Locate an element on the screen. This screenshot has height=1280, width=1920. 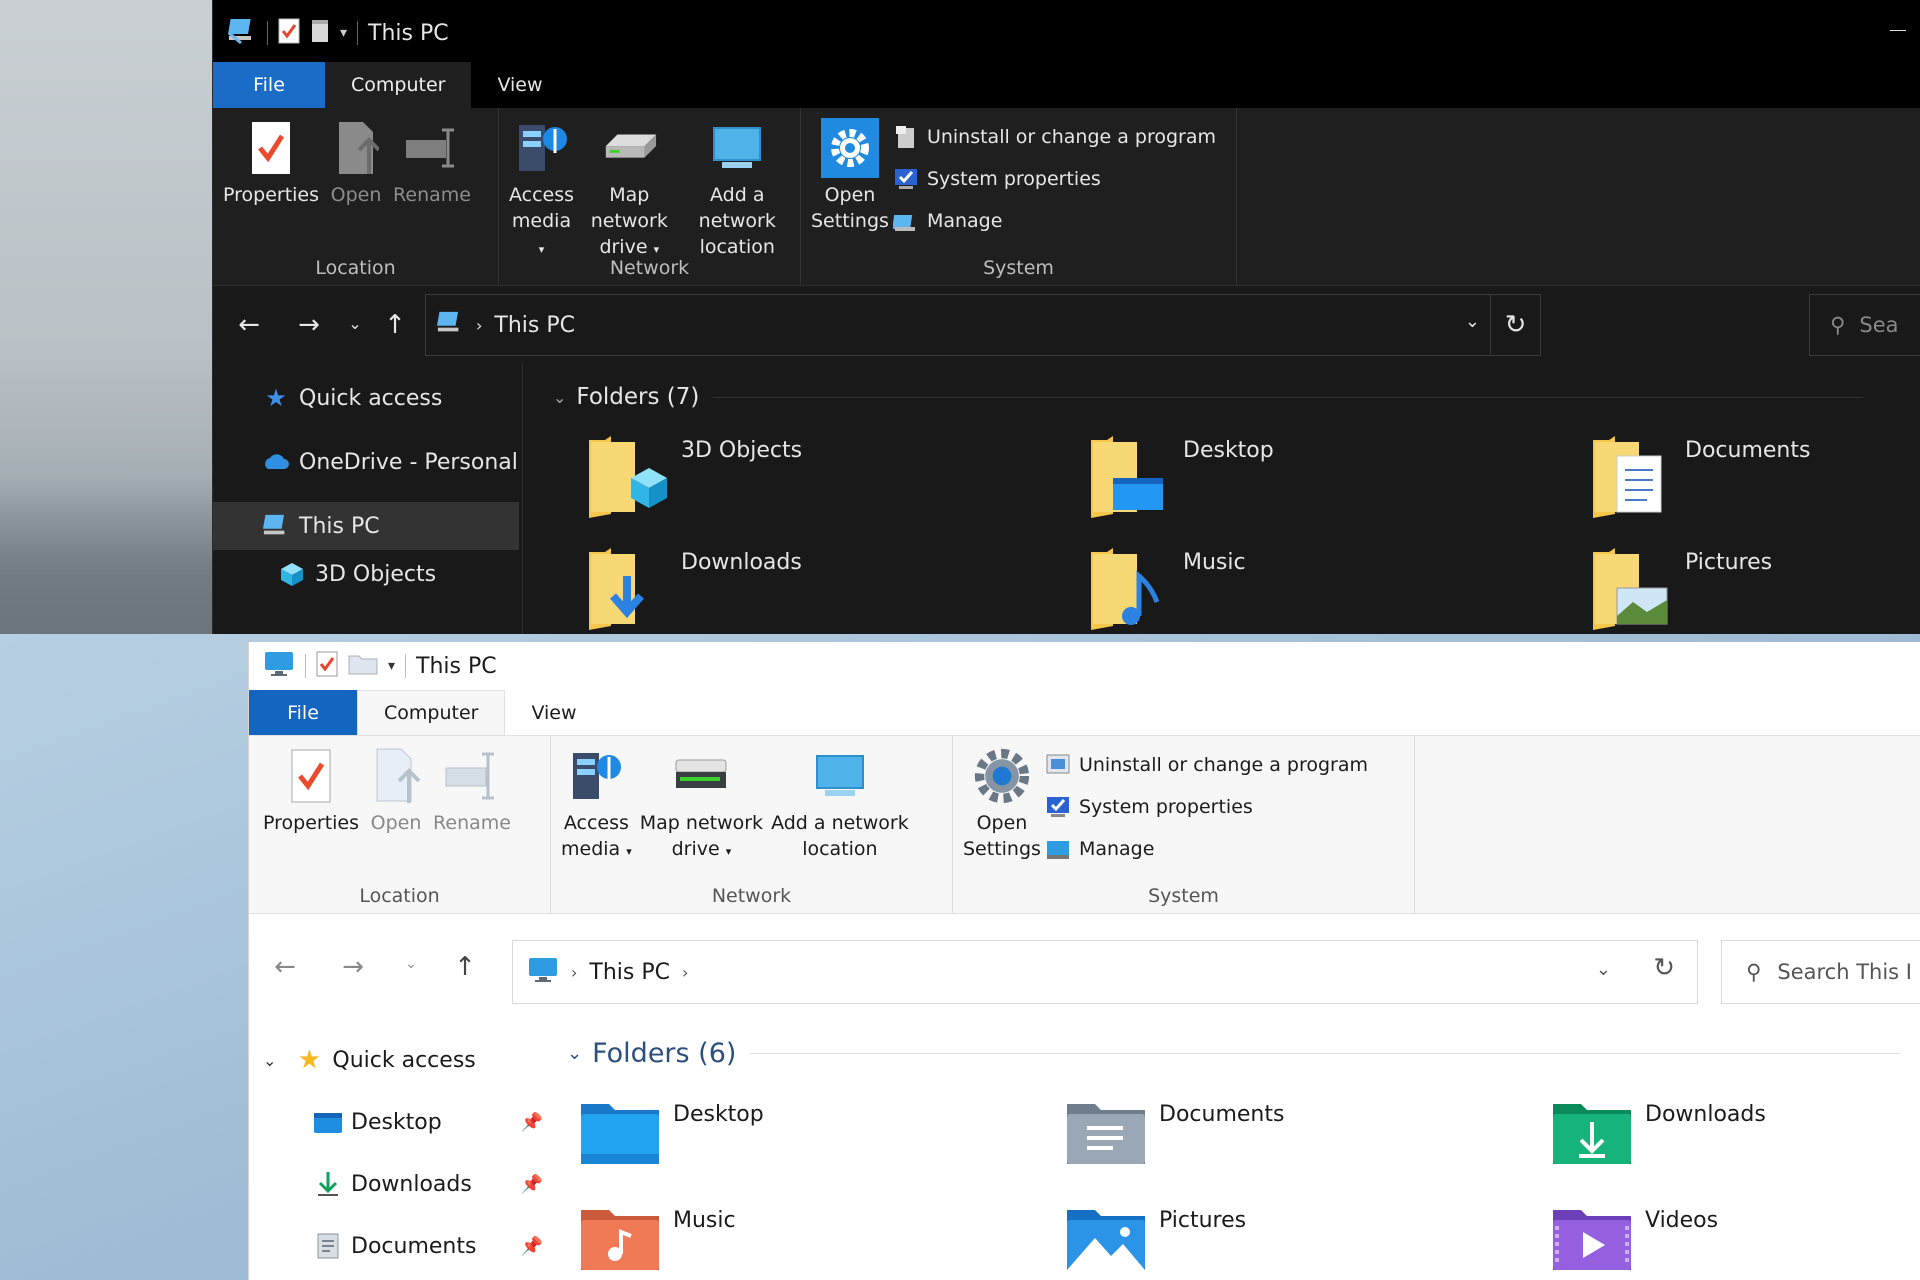
nav-item-documents: Documents 📌 is located at coordinates (399, 1246).